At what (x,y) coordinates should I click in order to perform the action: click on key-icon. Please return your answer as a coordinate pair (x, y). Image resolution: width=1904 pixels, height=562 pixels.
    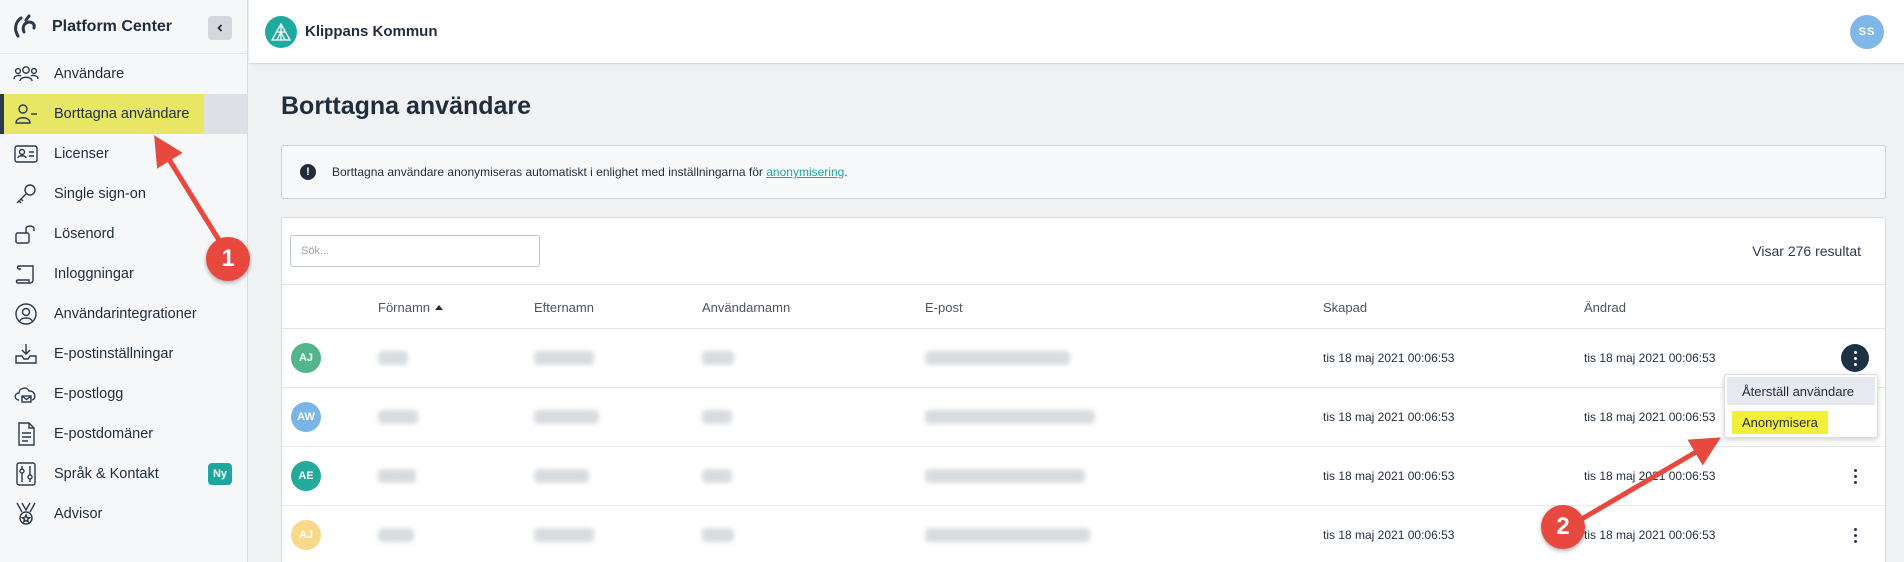
    Looking at the image, I should click on (26, 194).